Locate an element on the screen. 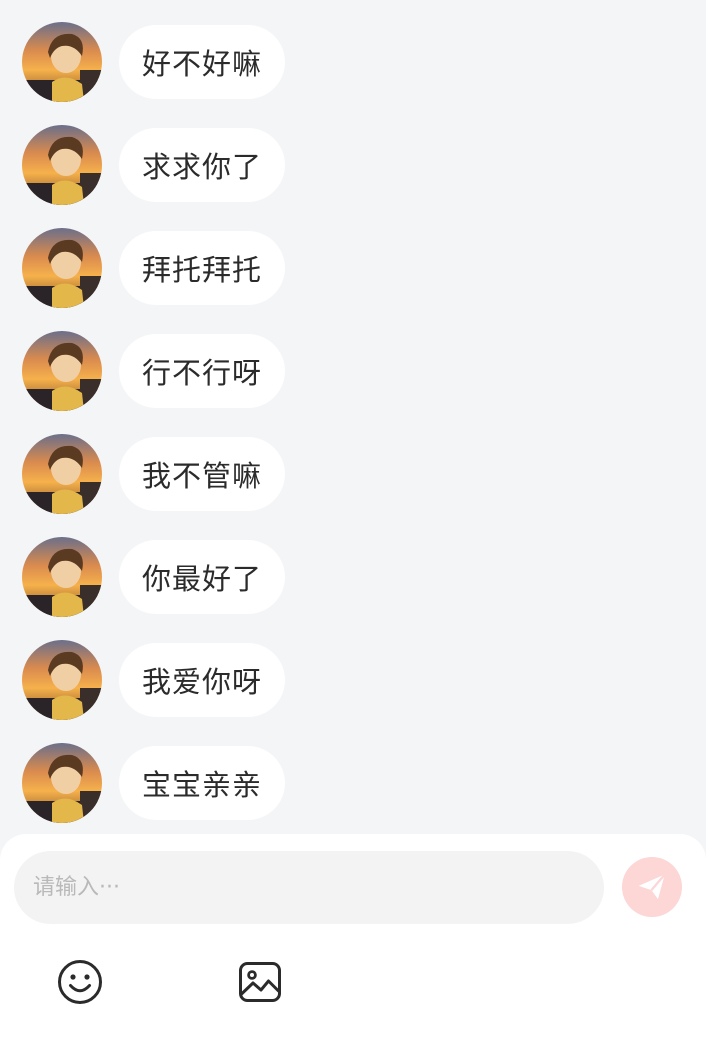 Image resolution: width=706 pixels, height=1041 pixels. image-icon is located at coordinates (260, 982).